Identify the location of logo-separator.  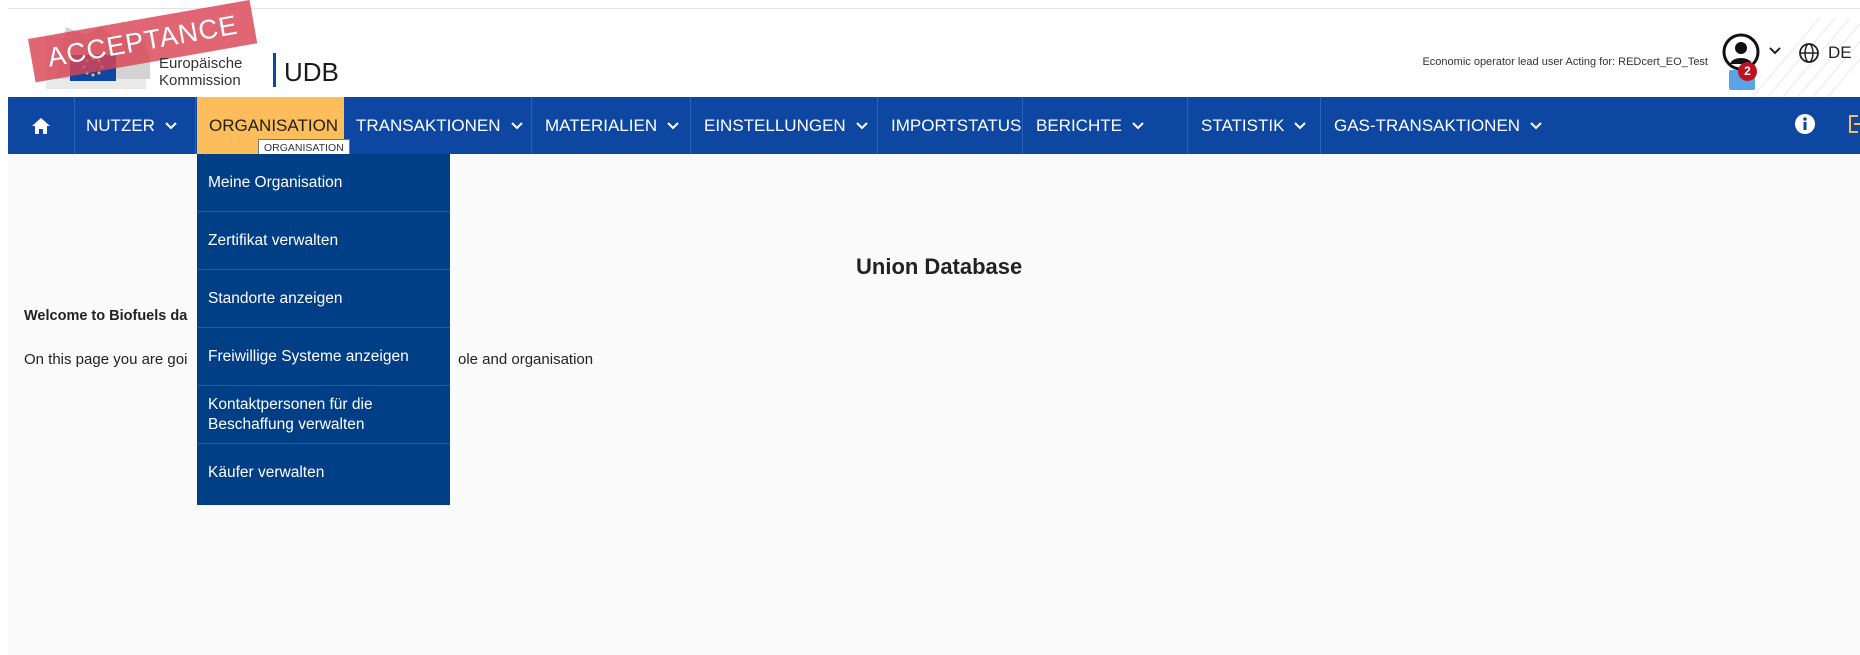
(274, 70).